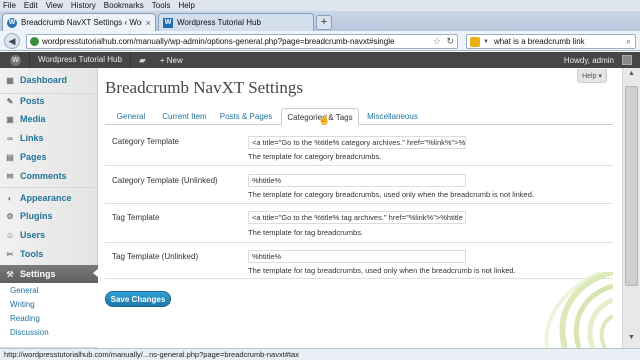  I want to click on submenu-item-reading: Reading, so click(25, 318).